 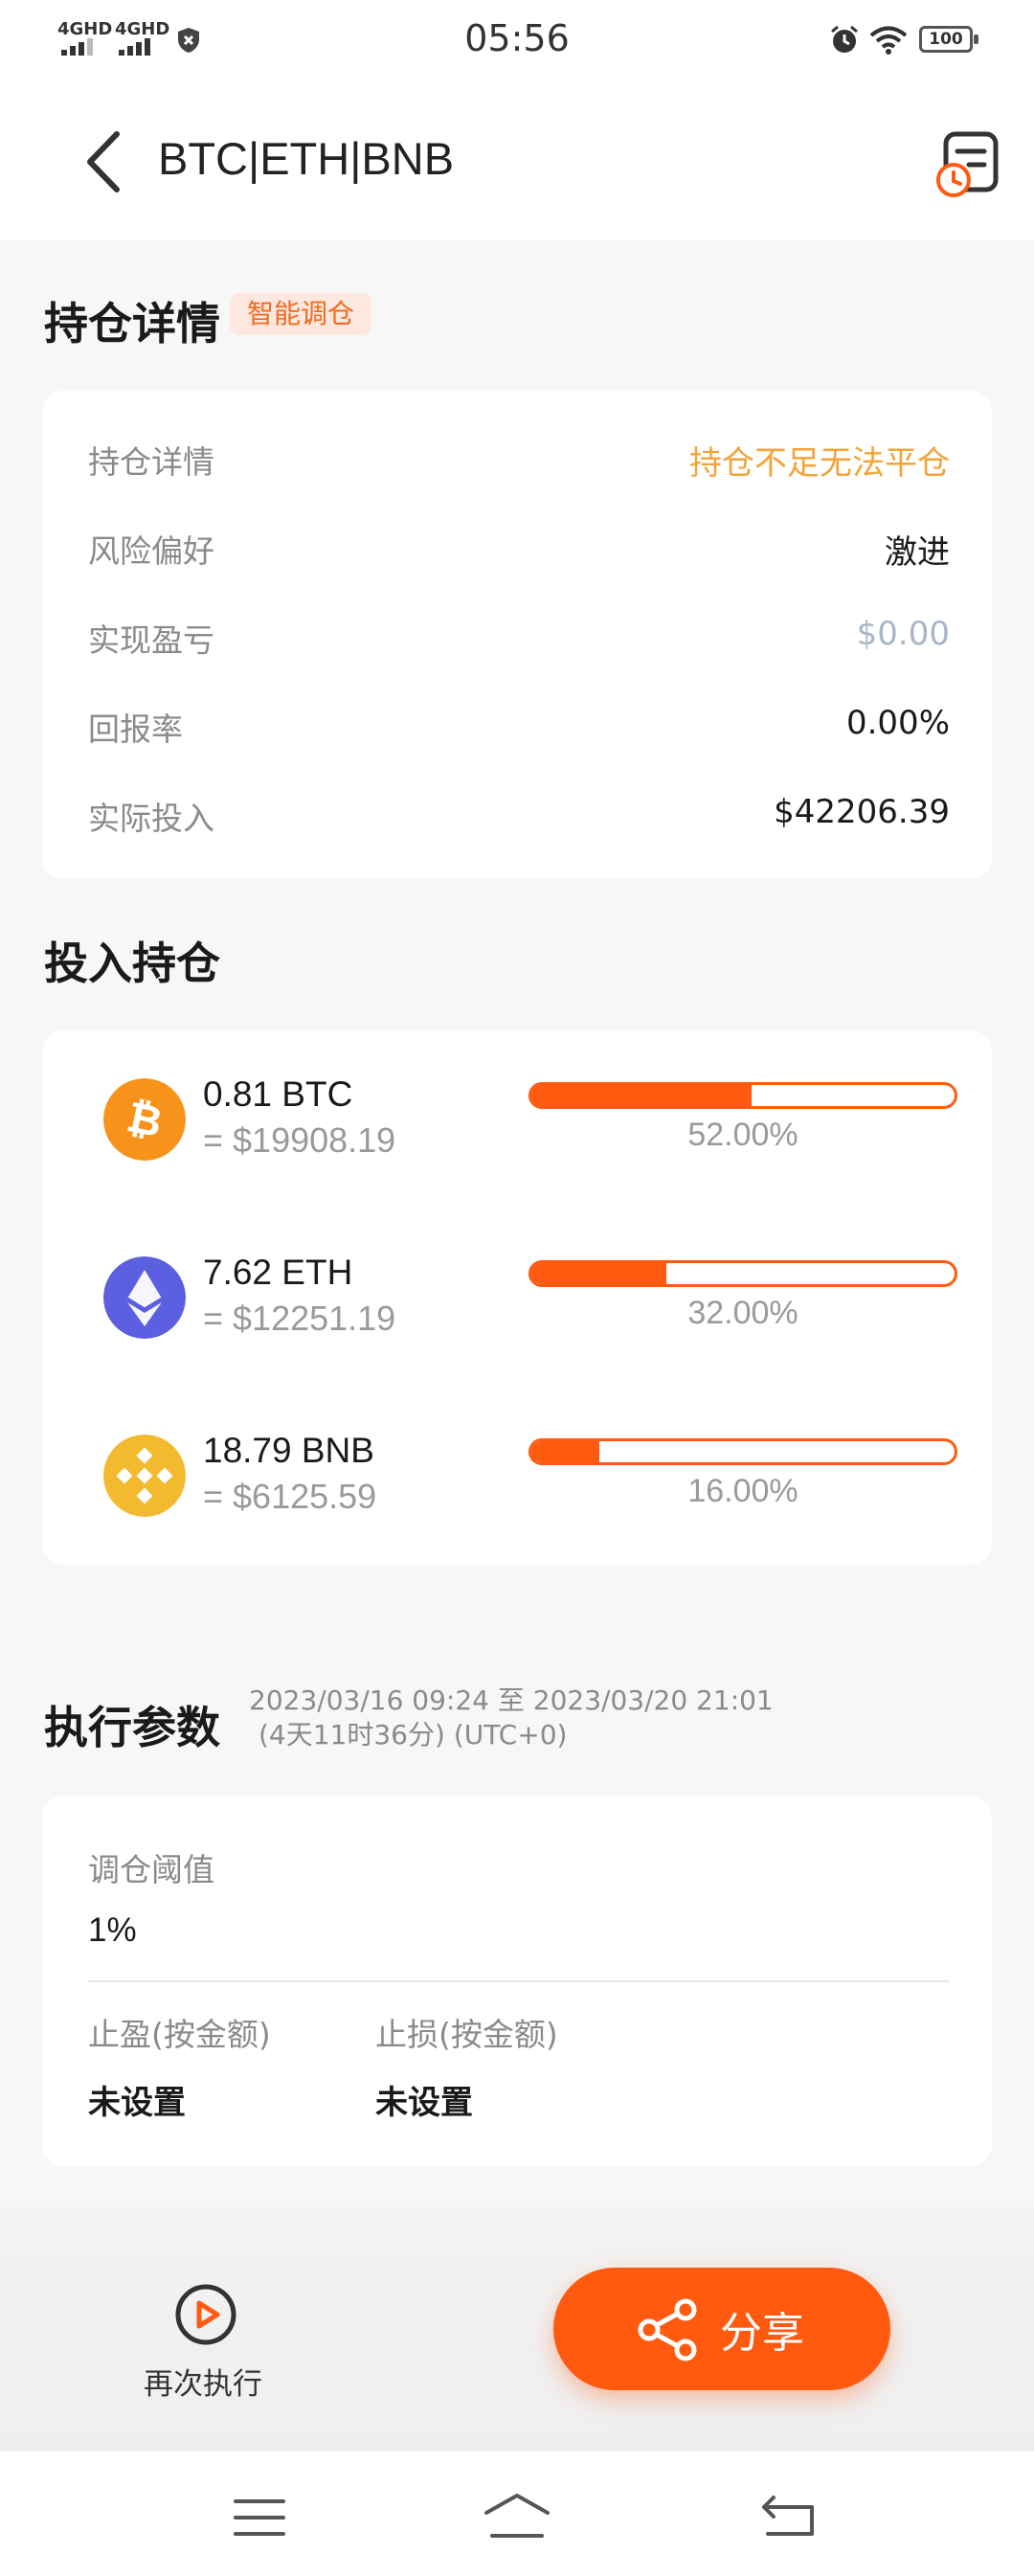 What do you see at coordinates (203, 2381) in the screenshot?
I see `redo-button: 再次执行` at bounding box center [203, 2381].